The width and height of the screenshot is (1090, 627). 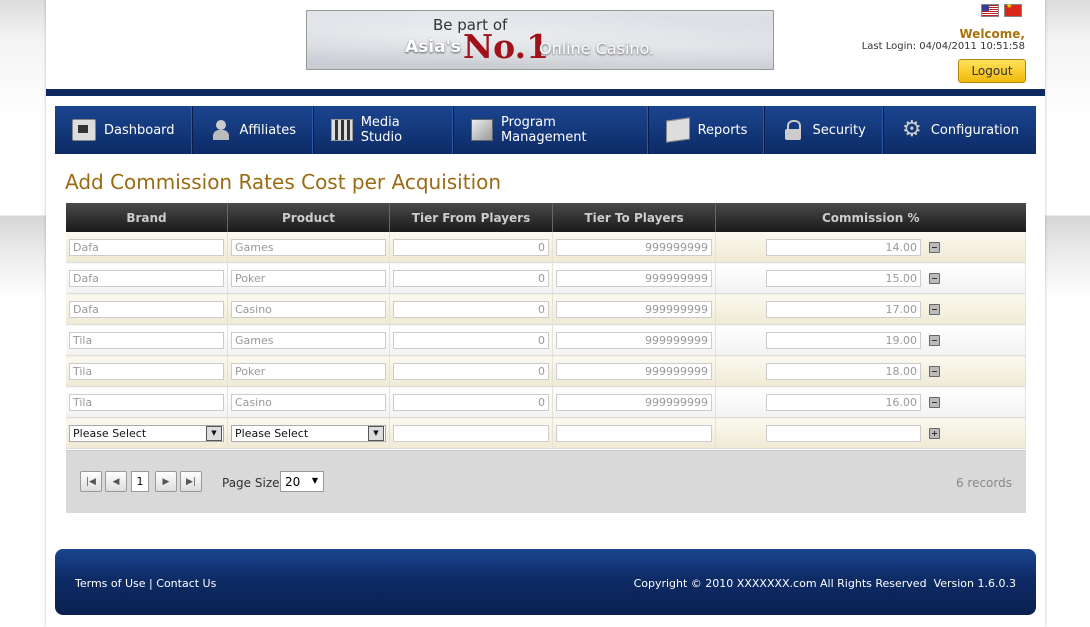 I want to click on report-icon, so click(x=677, y=130).